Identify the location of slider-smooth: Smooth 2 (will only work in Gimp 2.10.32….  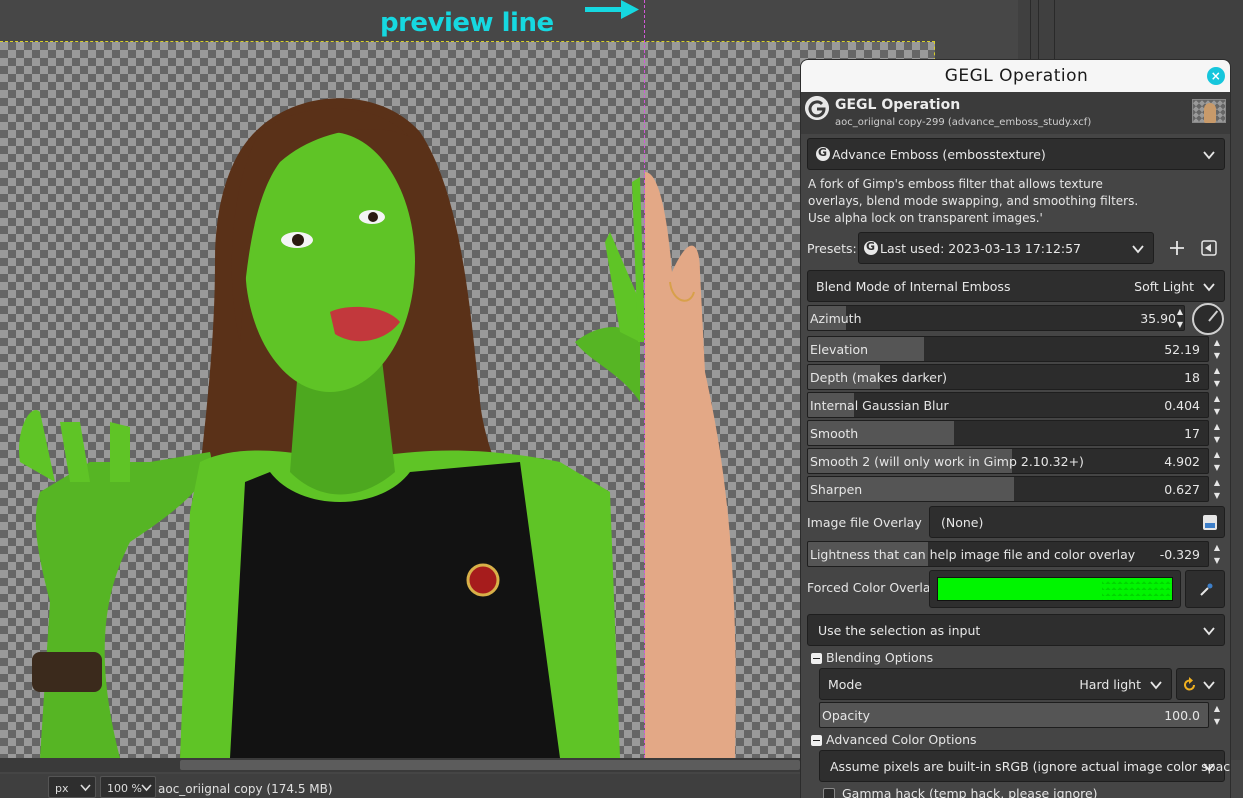
(1008, 461).